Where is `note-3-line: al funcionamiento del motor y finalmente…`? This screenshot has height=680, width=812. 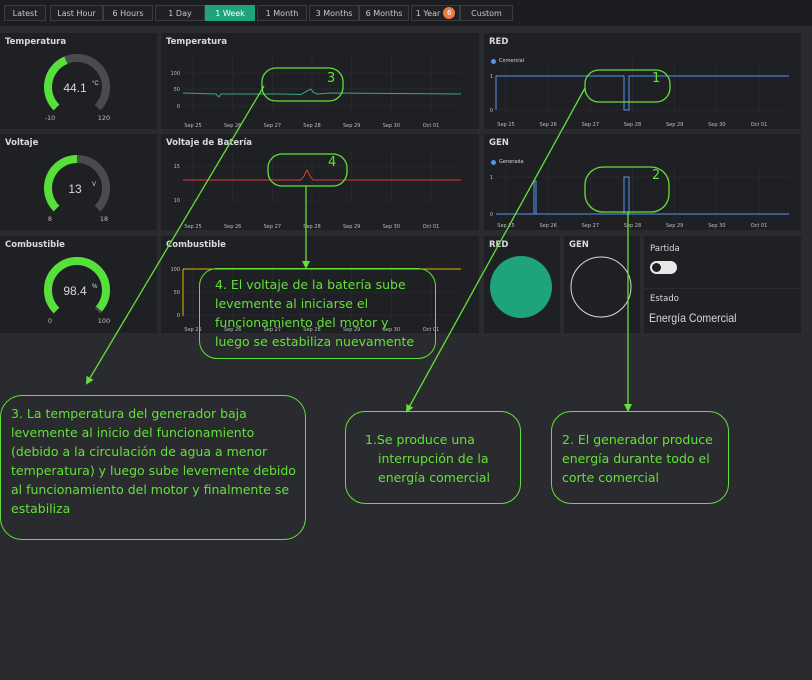
note-3-line: al funcionamiento del motor y finalmente… is located at coordinates (150, 489).